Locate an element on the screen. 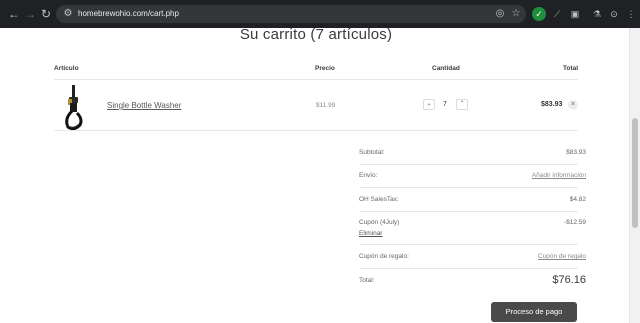  product-name-link: Single Bottle Washer is located at coordinates (144, 105).